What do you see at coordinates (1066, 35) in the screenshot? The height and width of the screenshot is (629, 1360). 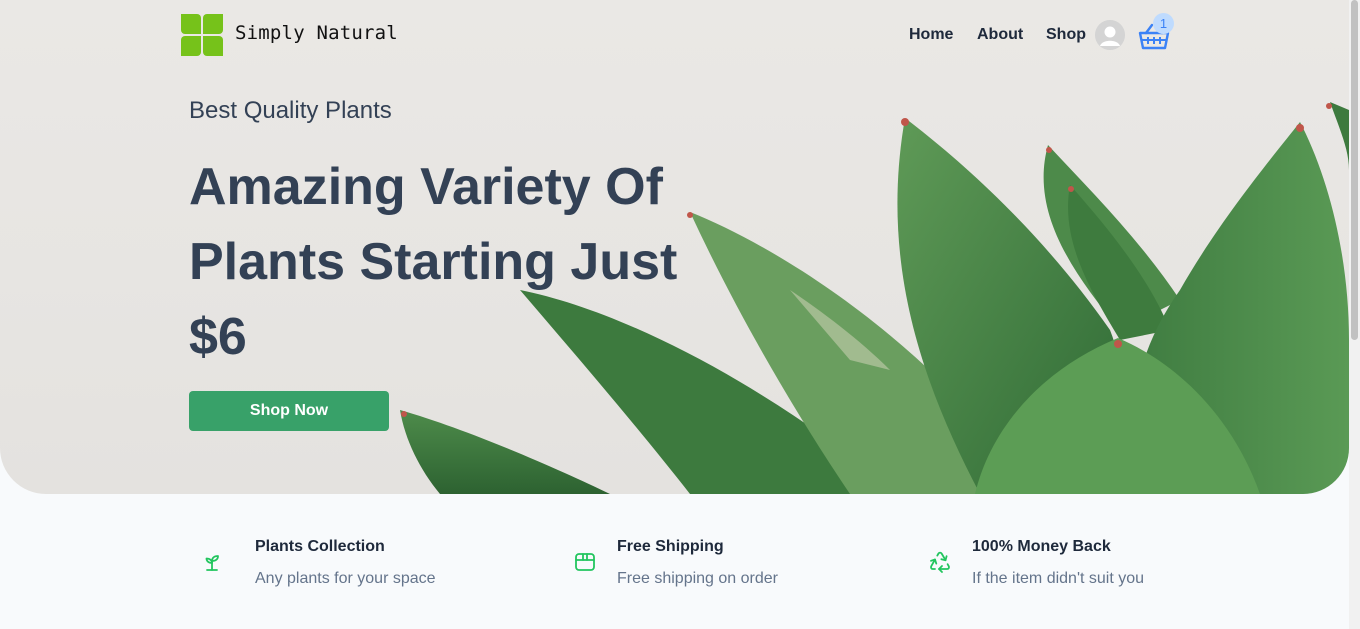 I see `nav-shop-link: Shop` at bounding box center [1066, 35].